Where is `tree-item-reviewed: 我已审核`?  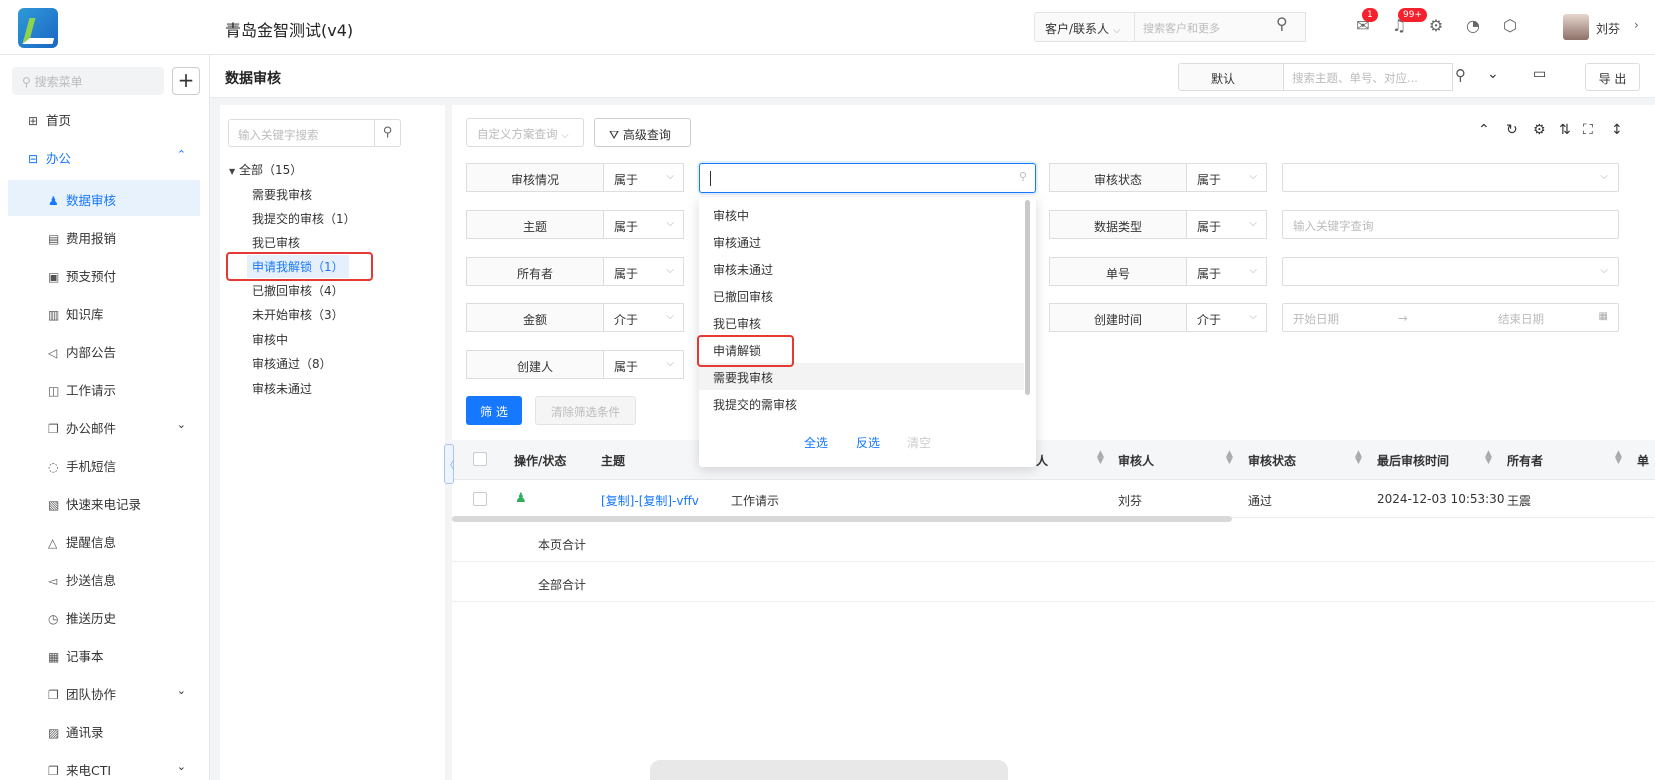 tree-item-reviewed: 我已审核 is located at coordinates (276, 242).